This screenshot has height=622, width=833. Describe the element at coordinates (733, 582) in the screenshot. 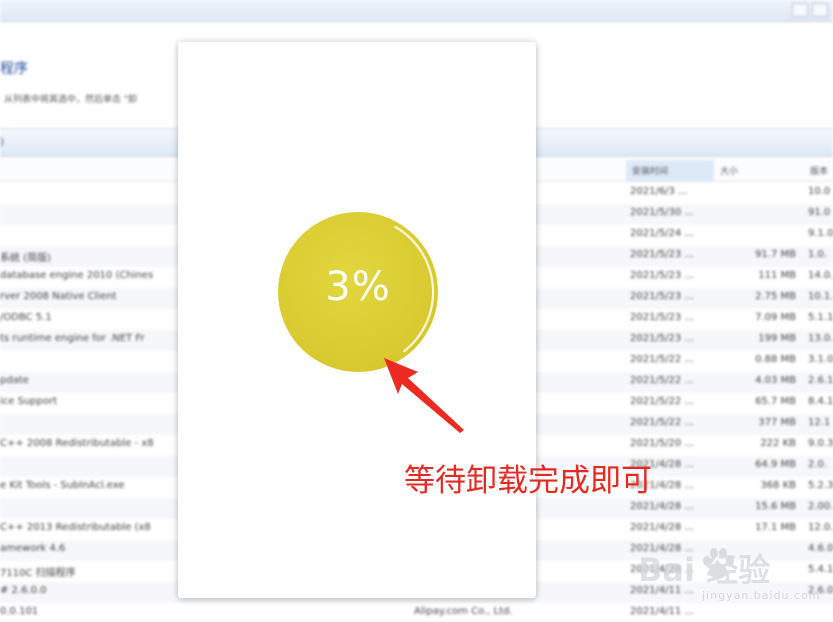

I see `baidu-watermark: Bai 经验 jingyan.baidu.com` at that location.